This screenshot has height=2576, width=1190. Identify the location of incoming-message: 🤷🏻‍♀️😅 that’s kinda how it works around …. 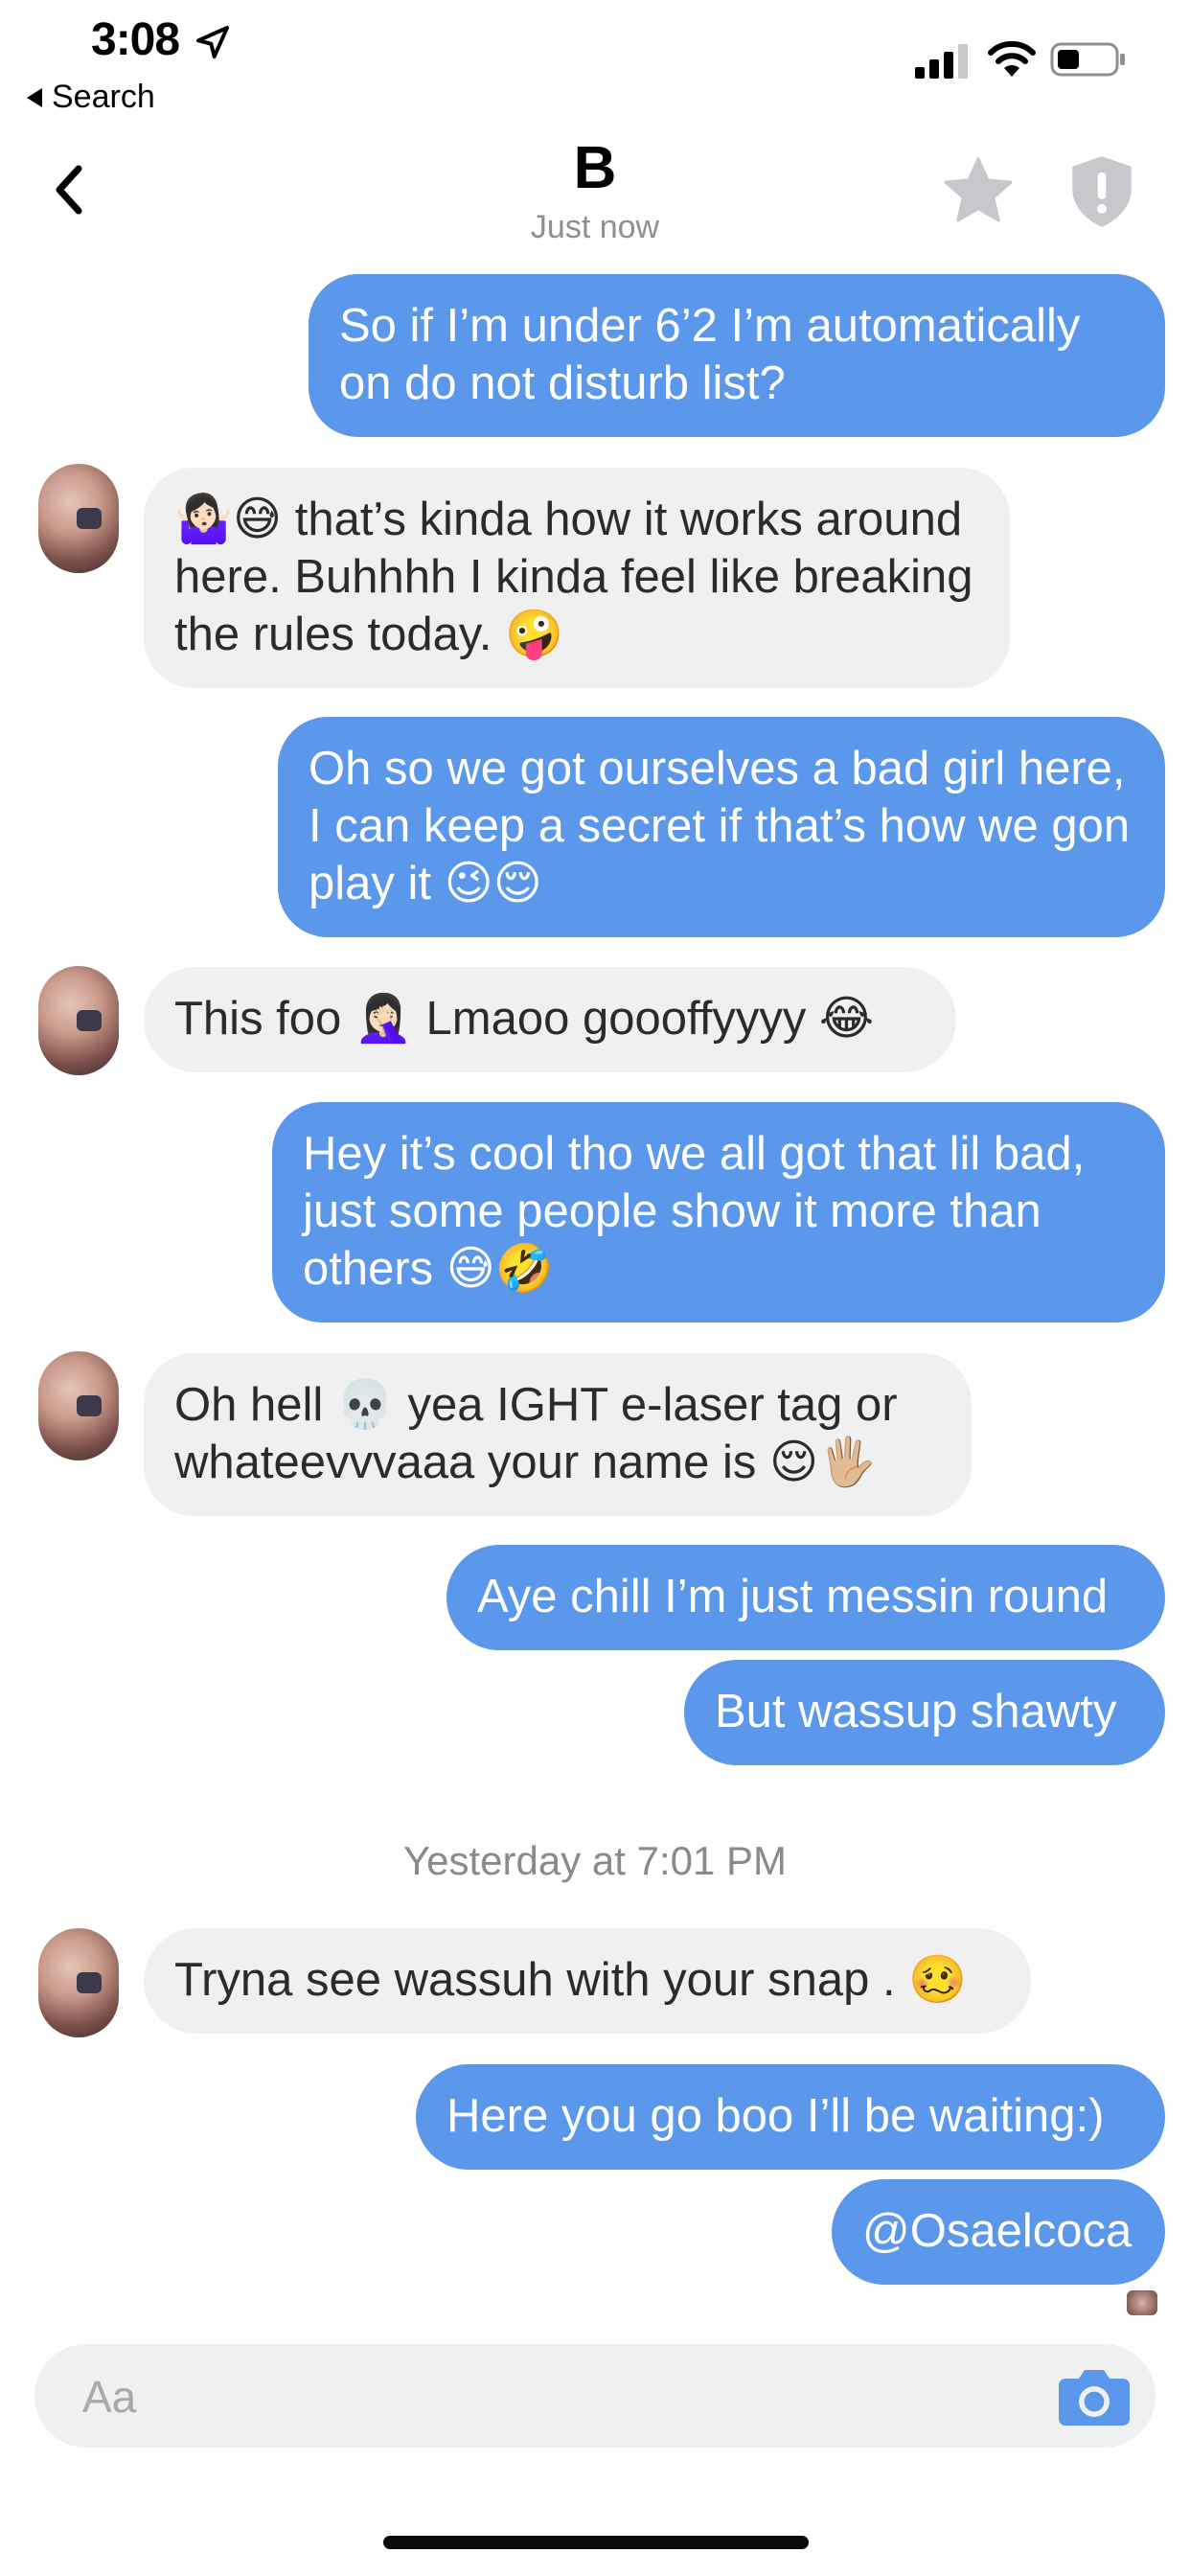
(577, 578).